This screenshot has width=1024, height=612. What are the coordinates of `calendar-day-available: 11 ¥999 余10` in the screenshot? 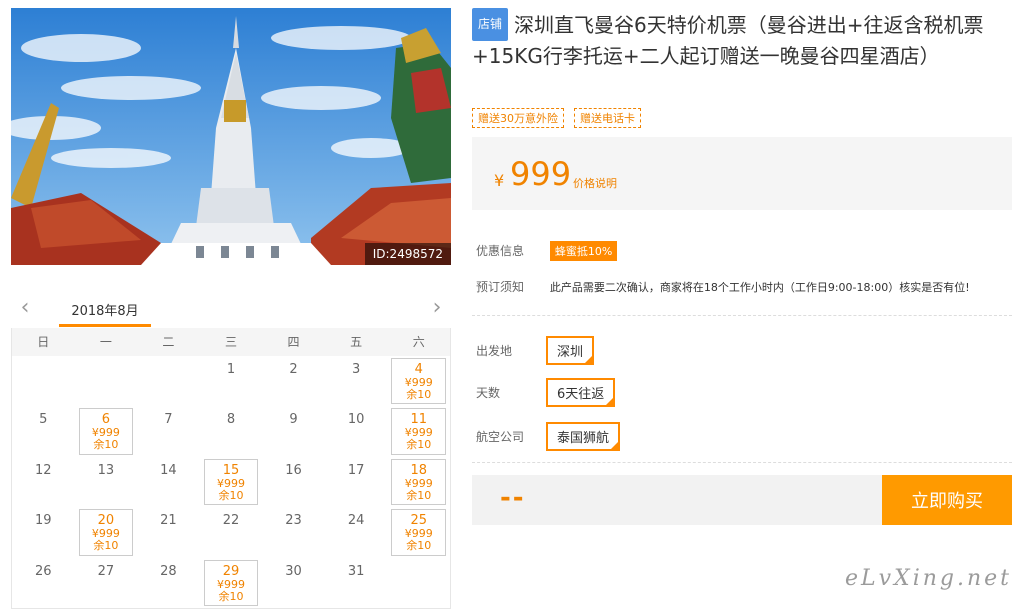 It's located at (418, 431).